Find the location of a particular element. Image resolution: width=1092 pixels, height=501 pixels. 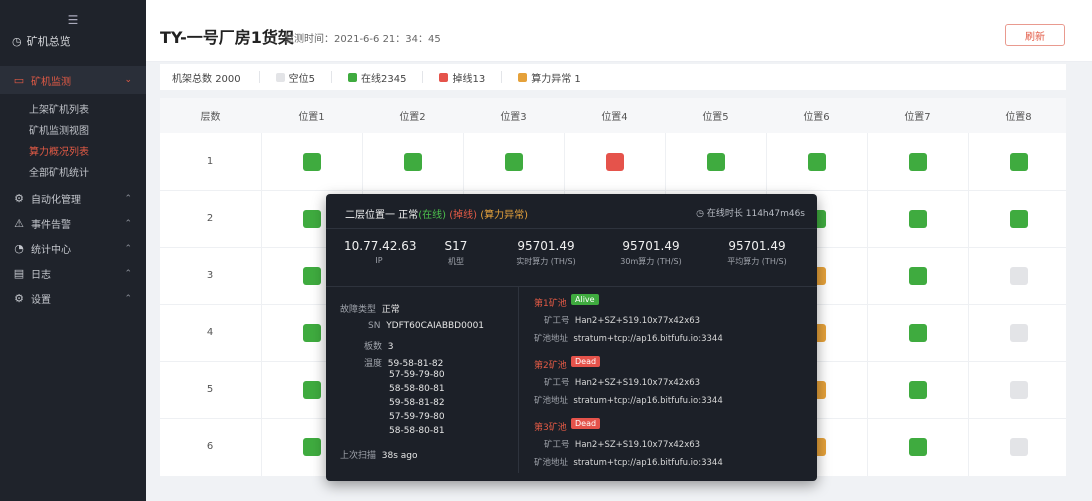

sidebar-item-monitor: ▭ 矿机监测 ⌄ is located at coordinates (73, 80).